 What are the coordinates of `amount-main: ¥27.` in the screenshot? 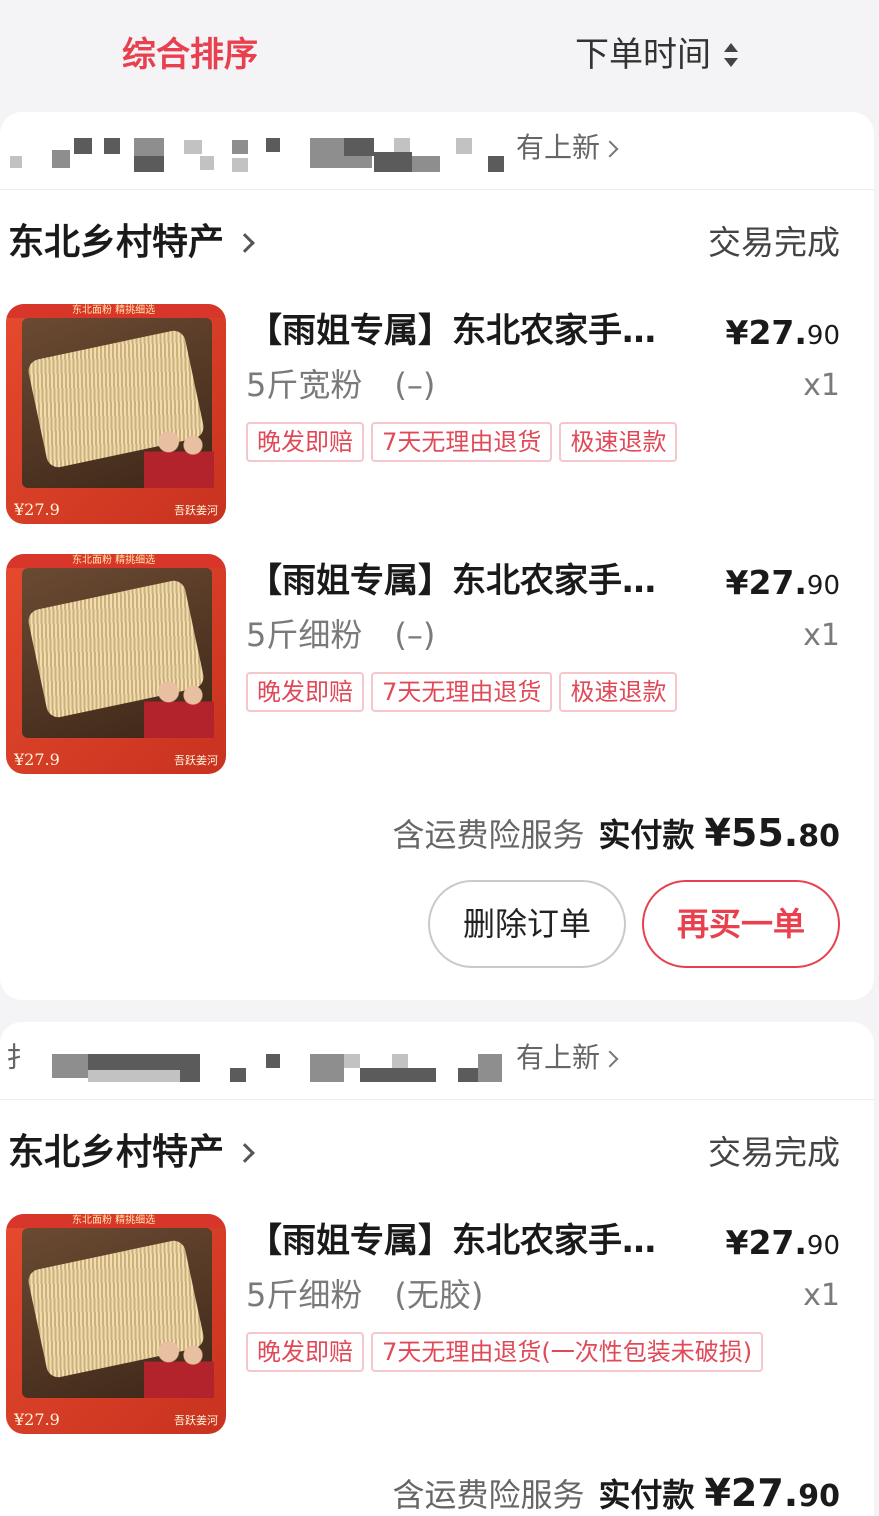 It's located at (751, 1493).